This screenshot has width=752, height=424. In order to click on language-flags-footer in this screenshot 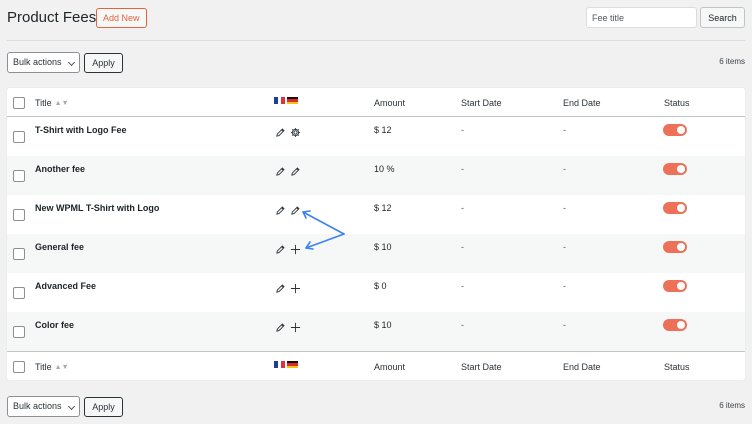, I will do `click(286, 364)`.